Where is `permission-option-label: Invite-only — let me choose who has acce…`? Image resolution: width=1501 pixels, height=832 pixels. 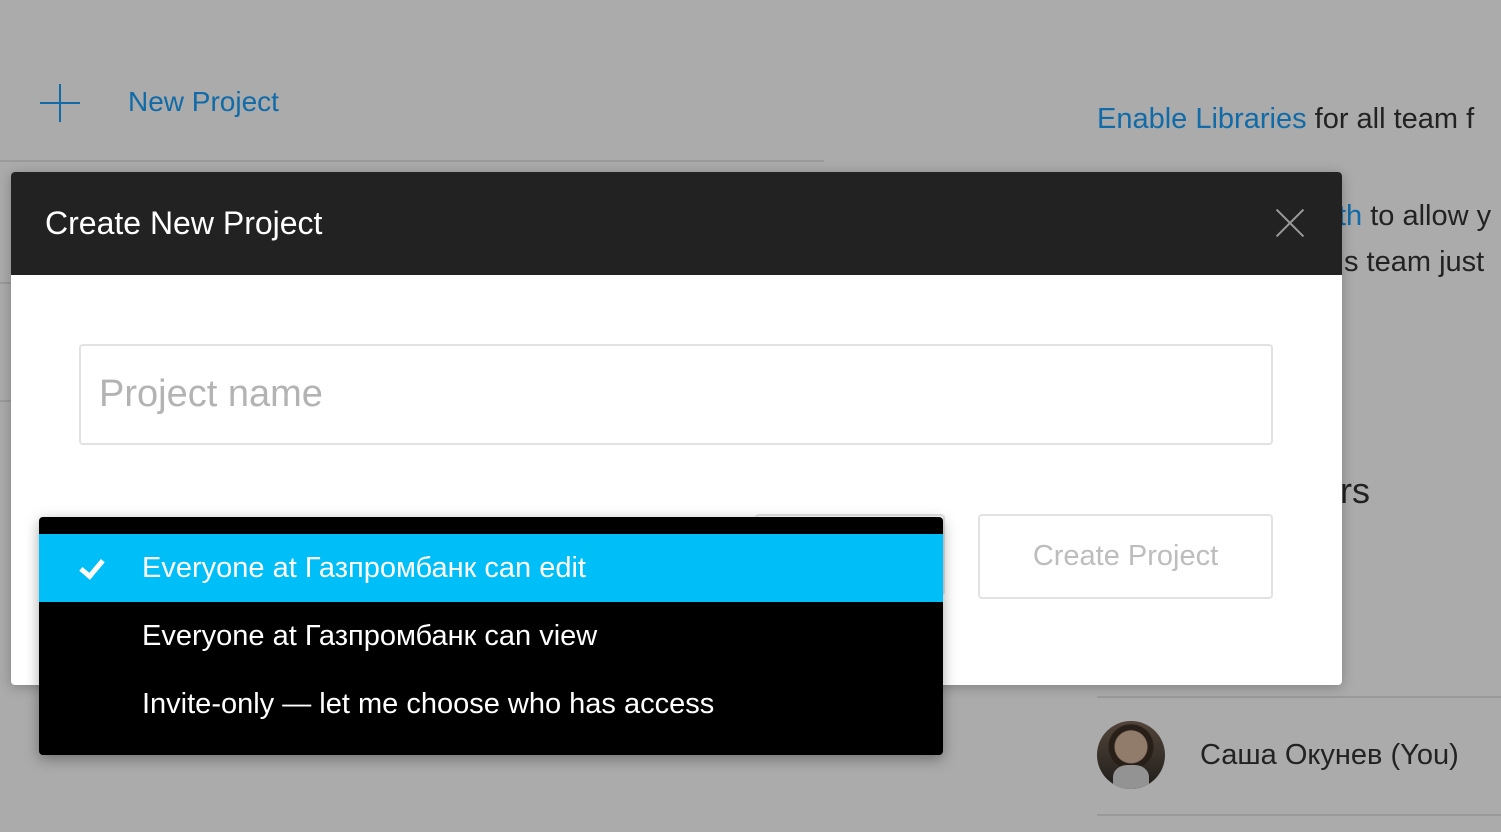 permission-option-label: Invite-only — let me choose who has acce… is located at coordinates (428, 703).